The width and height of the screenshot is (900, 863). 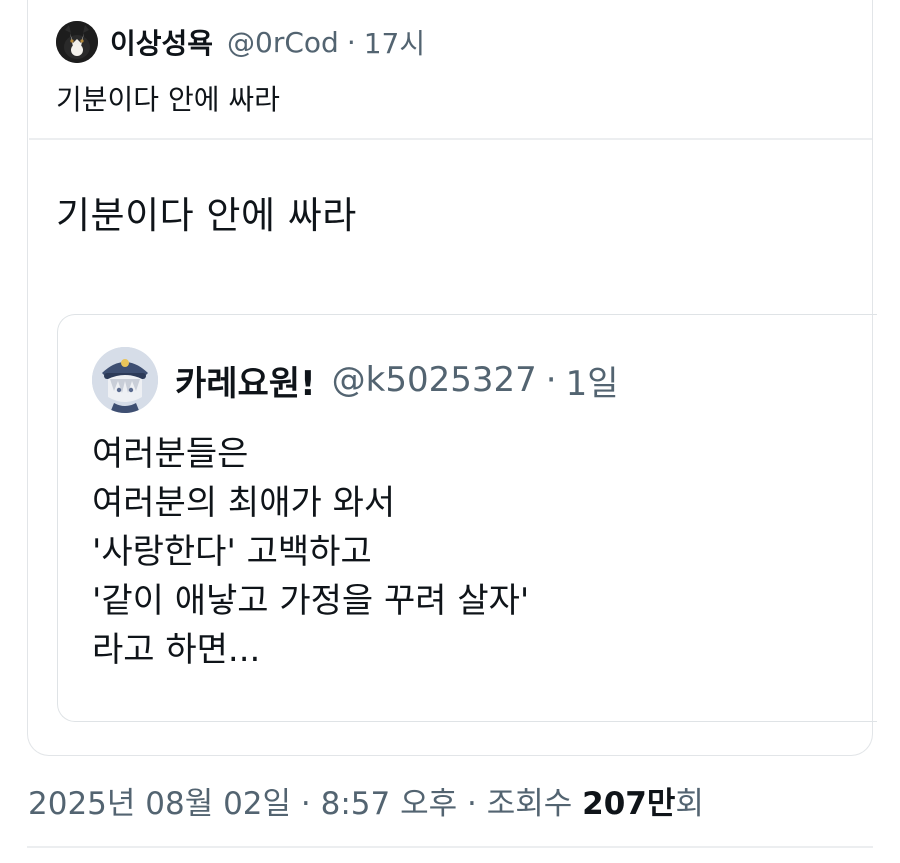 I want to click on quoted-text-line: '사랑한다' 고백하고, so click(x=232, y=552).